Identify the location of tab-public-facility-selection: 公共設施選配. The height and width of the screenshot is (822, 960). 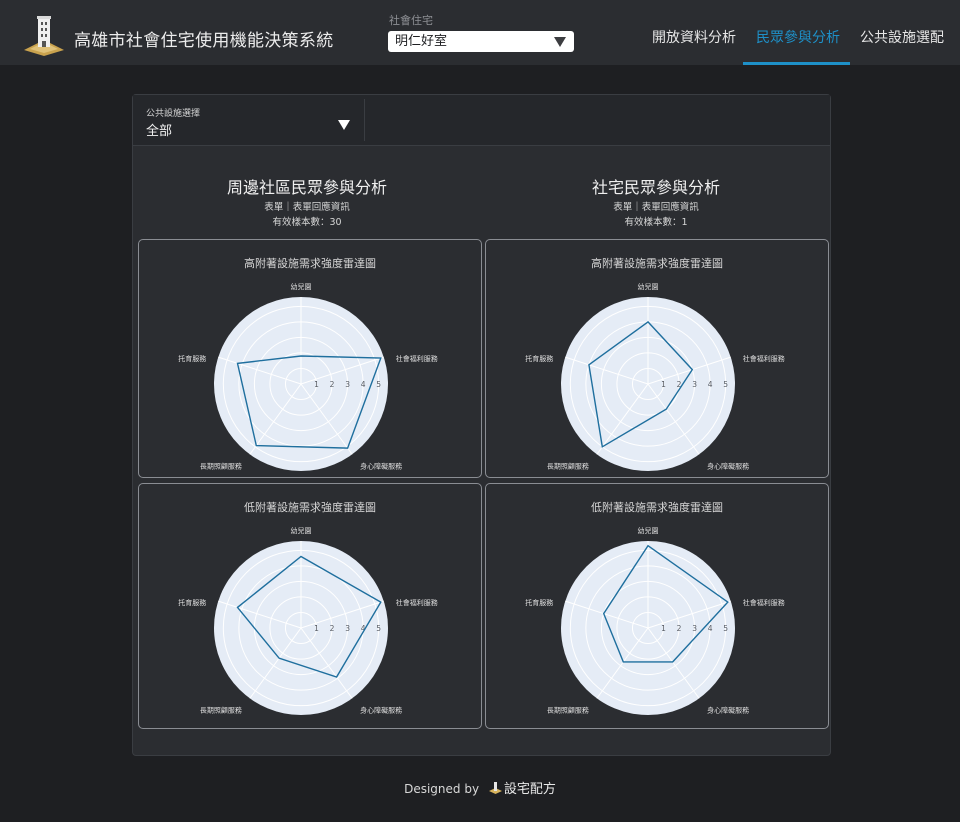
(902, 37).